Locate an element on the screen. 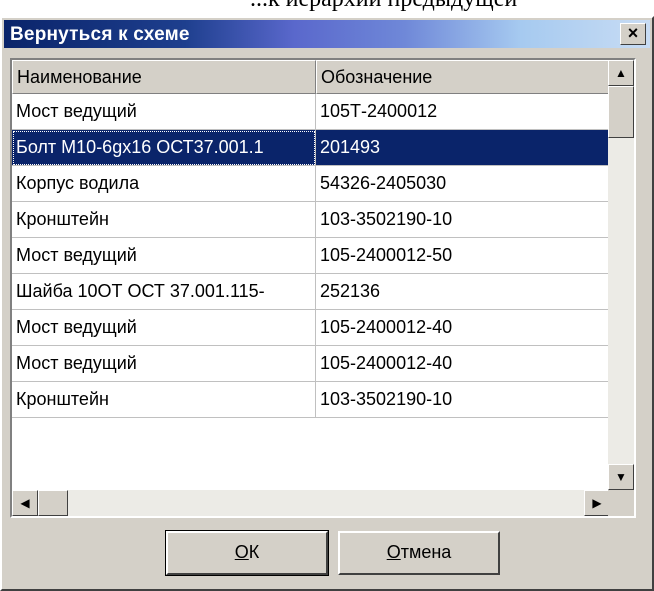  cell-name: Шайба 10ОТ ОСТ 37.001.115- is located at coordinates (164, 292).